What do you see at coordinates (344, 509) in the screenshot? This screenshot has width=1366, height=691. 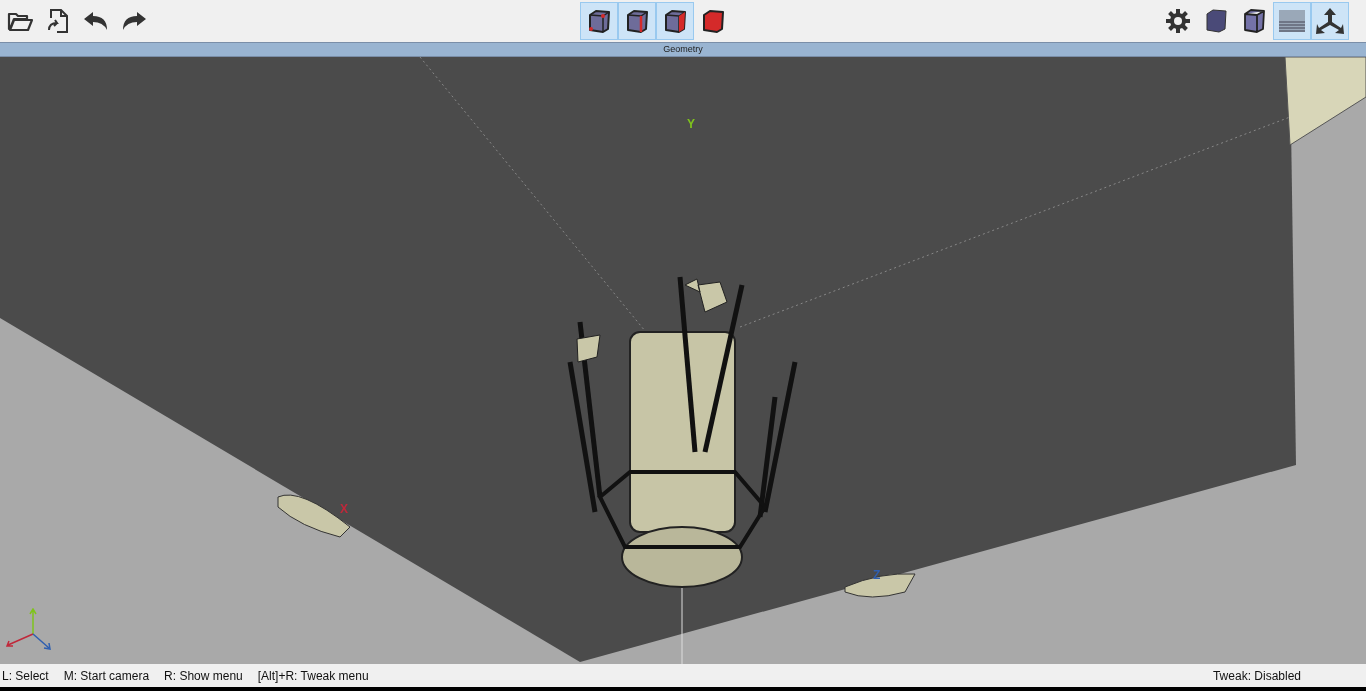 I see `axis-label: X` at bounding box center [344, 509].